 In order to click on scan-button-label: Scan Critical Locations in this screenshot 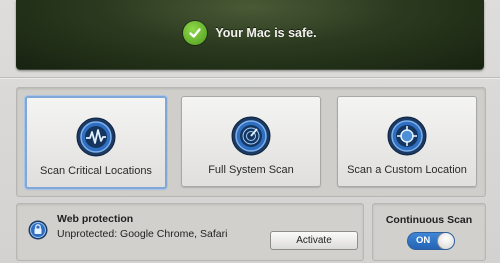, I will do `click(96, 171)`.